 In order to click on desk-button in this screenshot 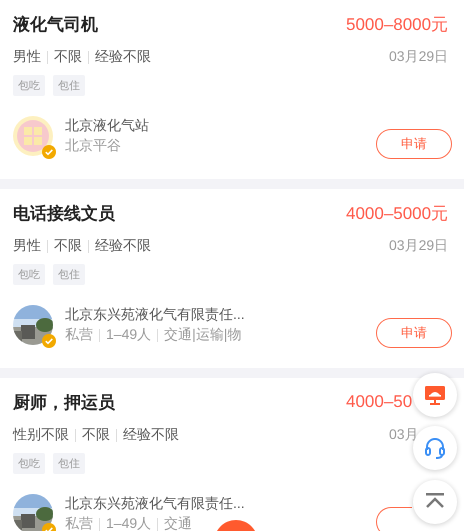, I will do `click(435, 395)`.